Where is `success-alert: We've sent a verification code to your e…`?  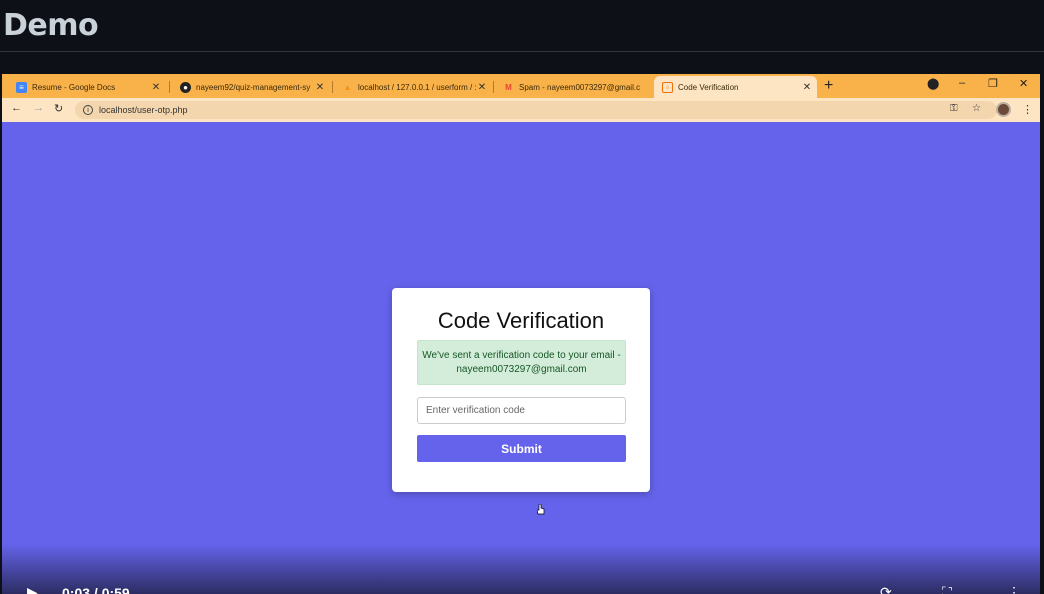
success-alert: We've sent a verification code to your e… is located at coordinates (521, 362).